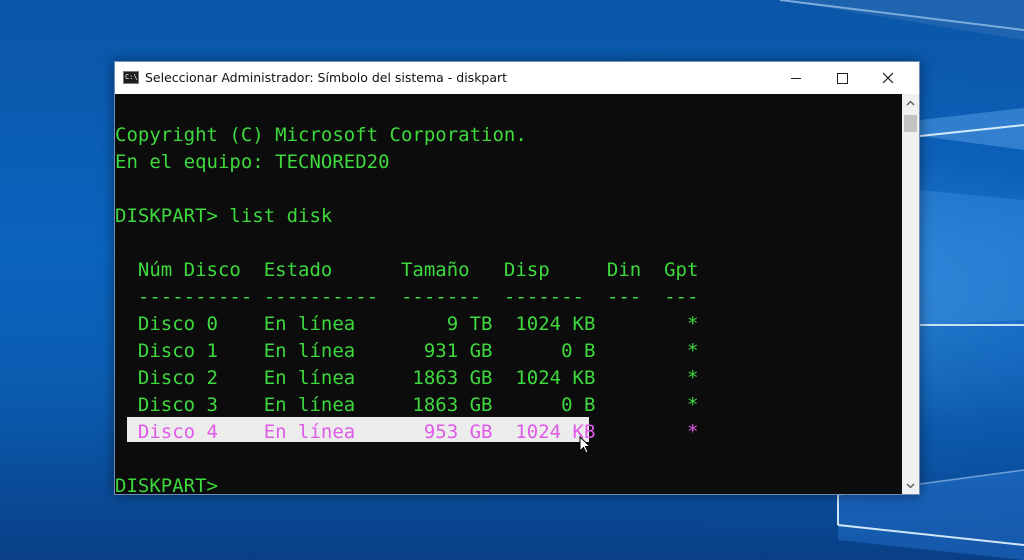  Describe the element at coordinates (132, 77) in the screenshot. I see `cmd-icon: C:\.` at that location.